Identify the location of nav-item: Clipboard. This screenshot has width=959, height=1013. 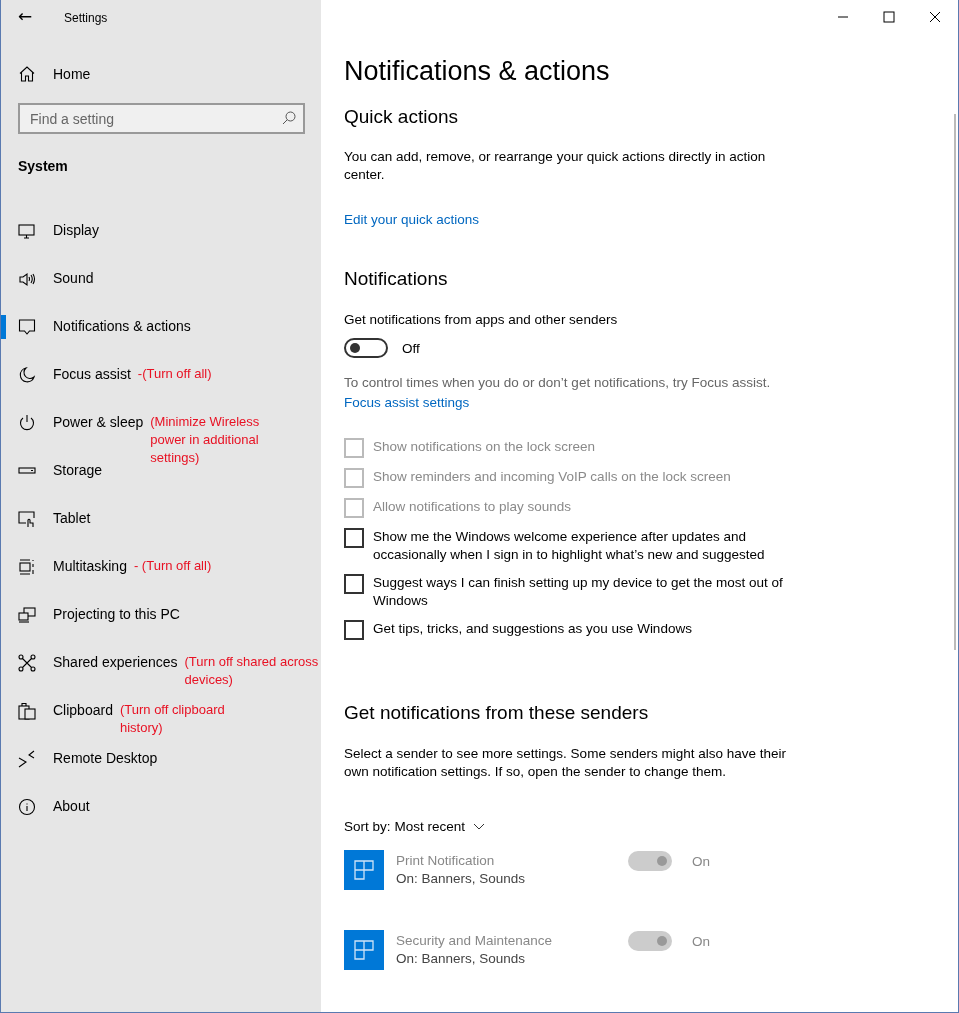
(57, 711).